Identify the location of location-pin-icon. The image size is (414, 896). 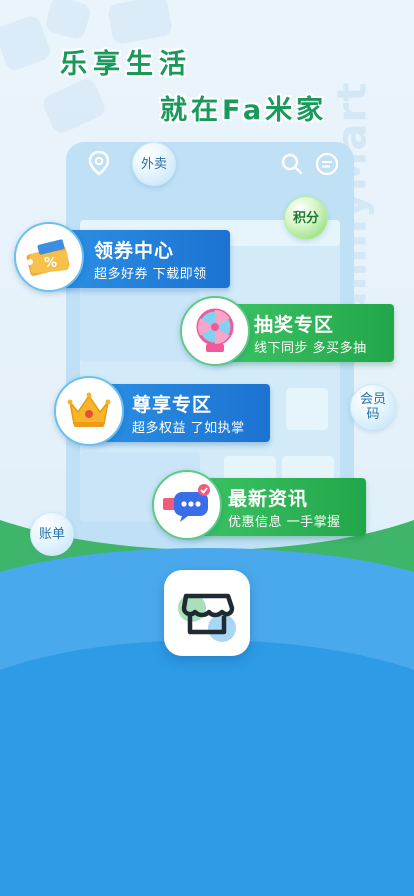
(99, 163).